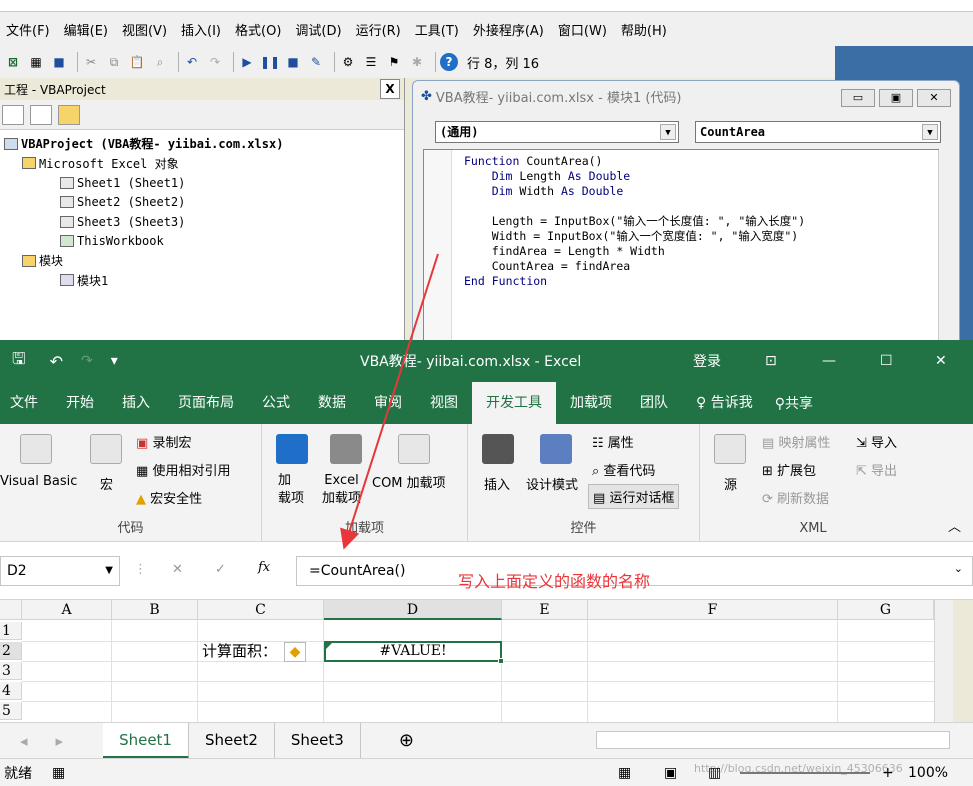 Image resolution: width=973 pixels, height=786 pixels. Describe the element at coordinates (858, 98) in the screenshot. I see `minimize-icon: ▭` at that location.